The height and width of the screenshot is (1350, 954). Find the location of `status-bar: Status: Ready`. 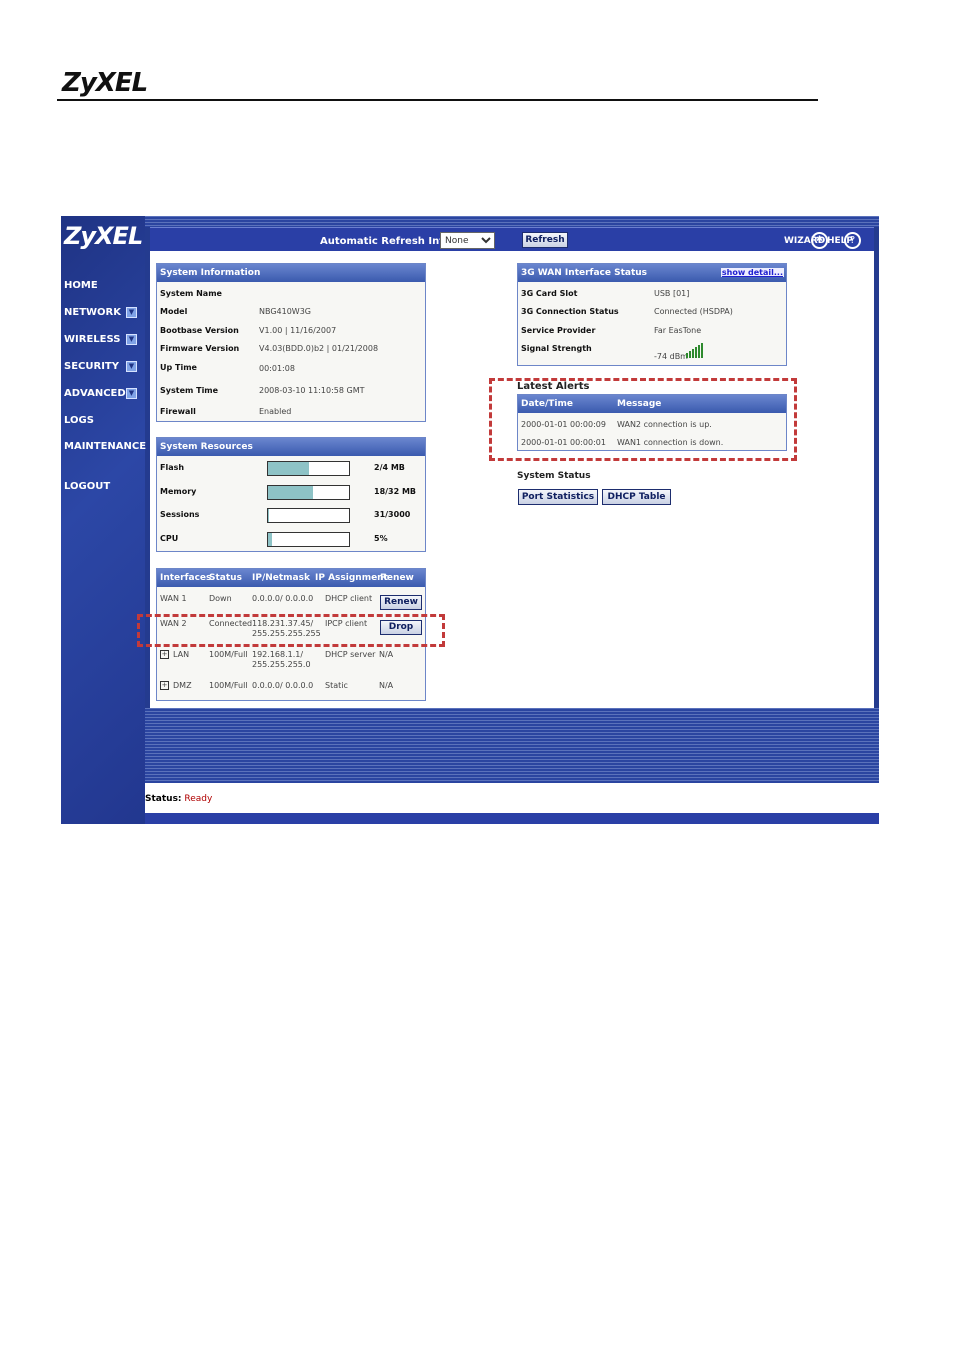

status-bar: Status: Ready is located at coordinates (512, 798).